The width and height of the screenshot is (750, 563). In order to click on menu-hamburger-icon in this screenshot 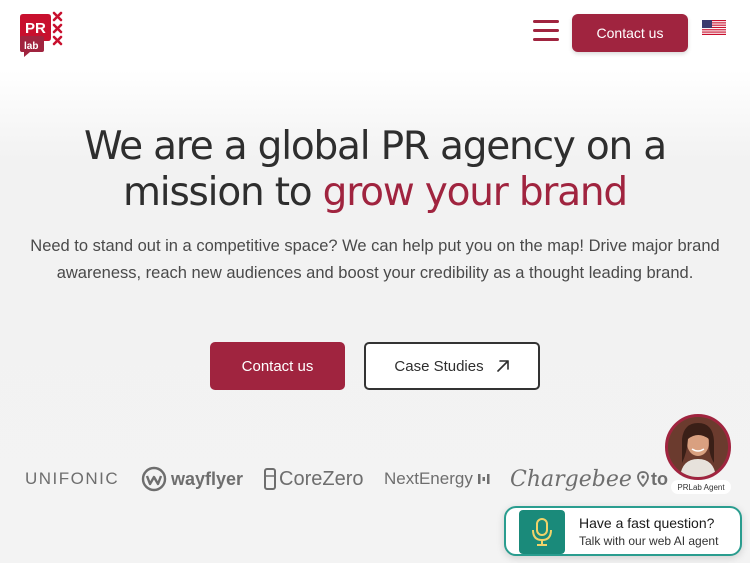, I will do `click(546, 32)`.